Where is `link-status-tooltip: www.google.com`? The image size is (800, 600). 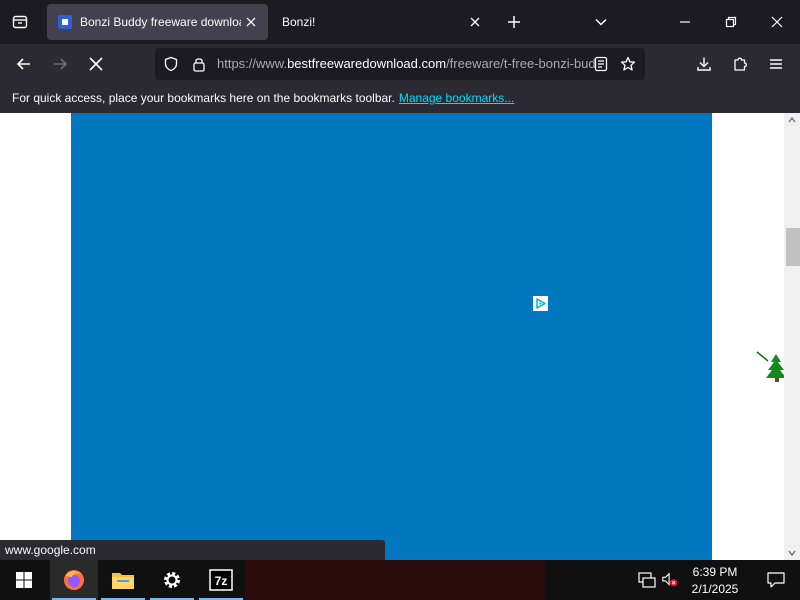
link-status-tooltip: www.google.com is located at coordinates (192, 550).